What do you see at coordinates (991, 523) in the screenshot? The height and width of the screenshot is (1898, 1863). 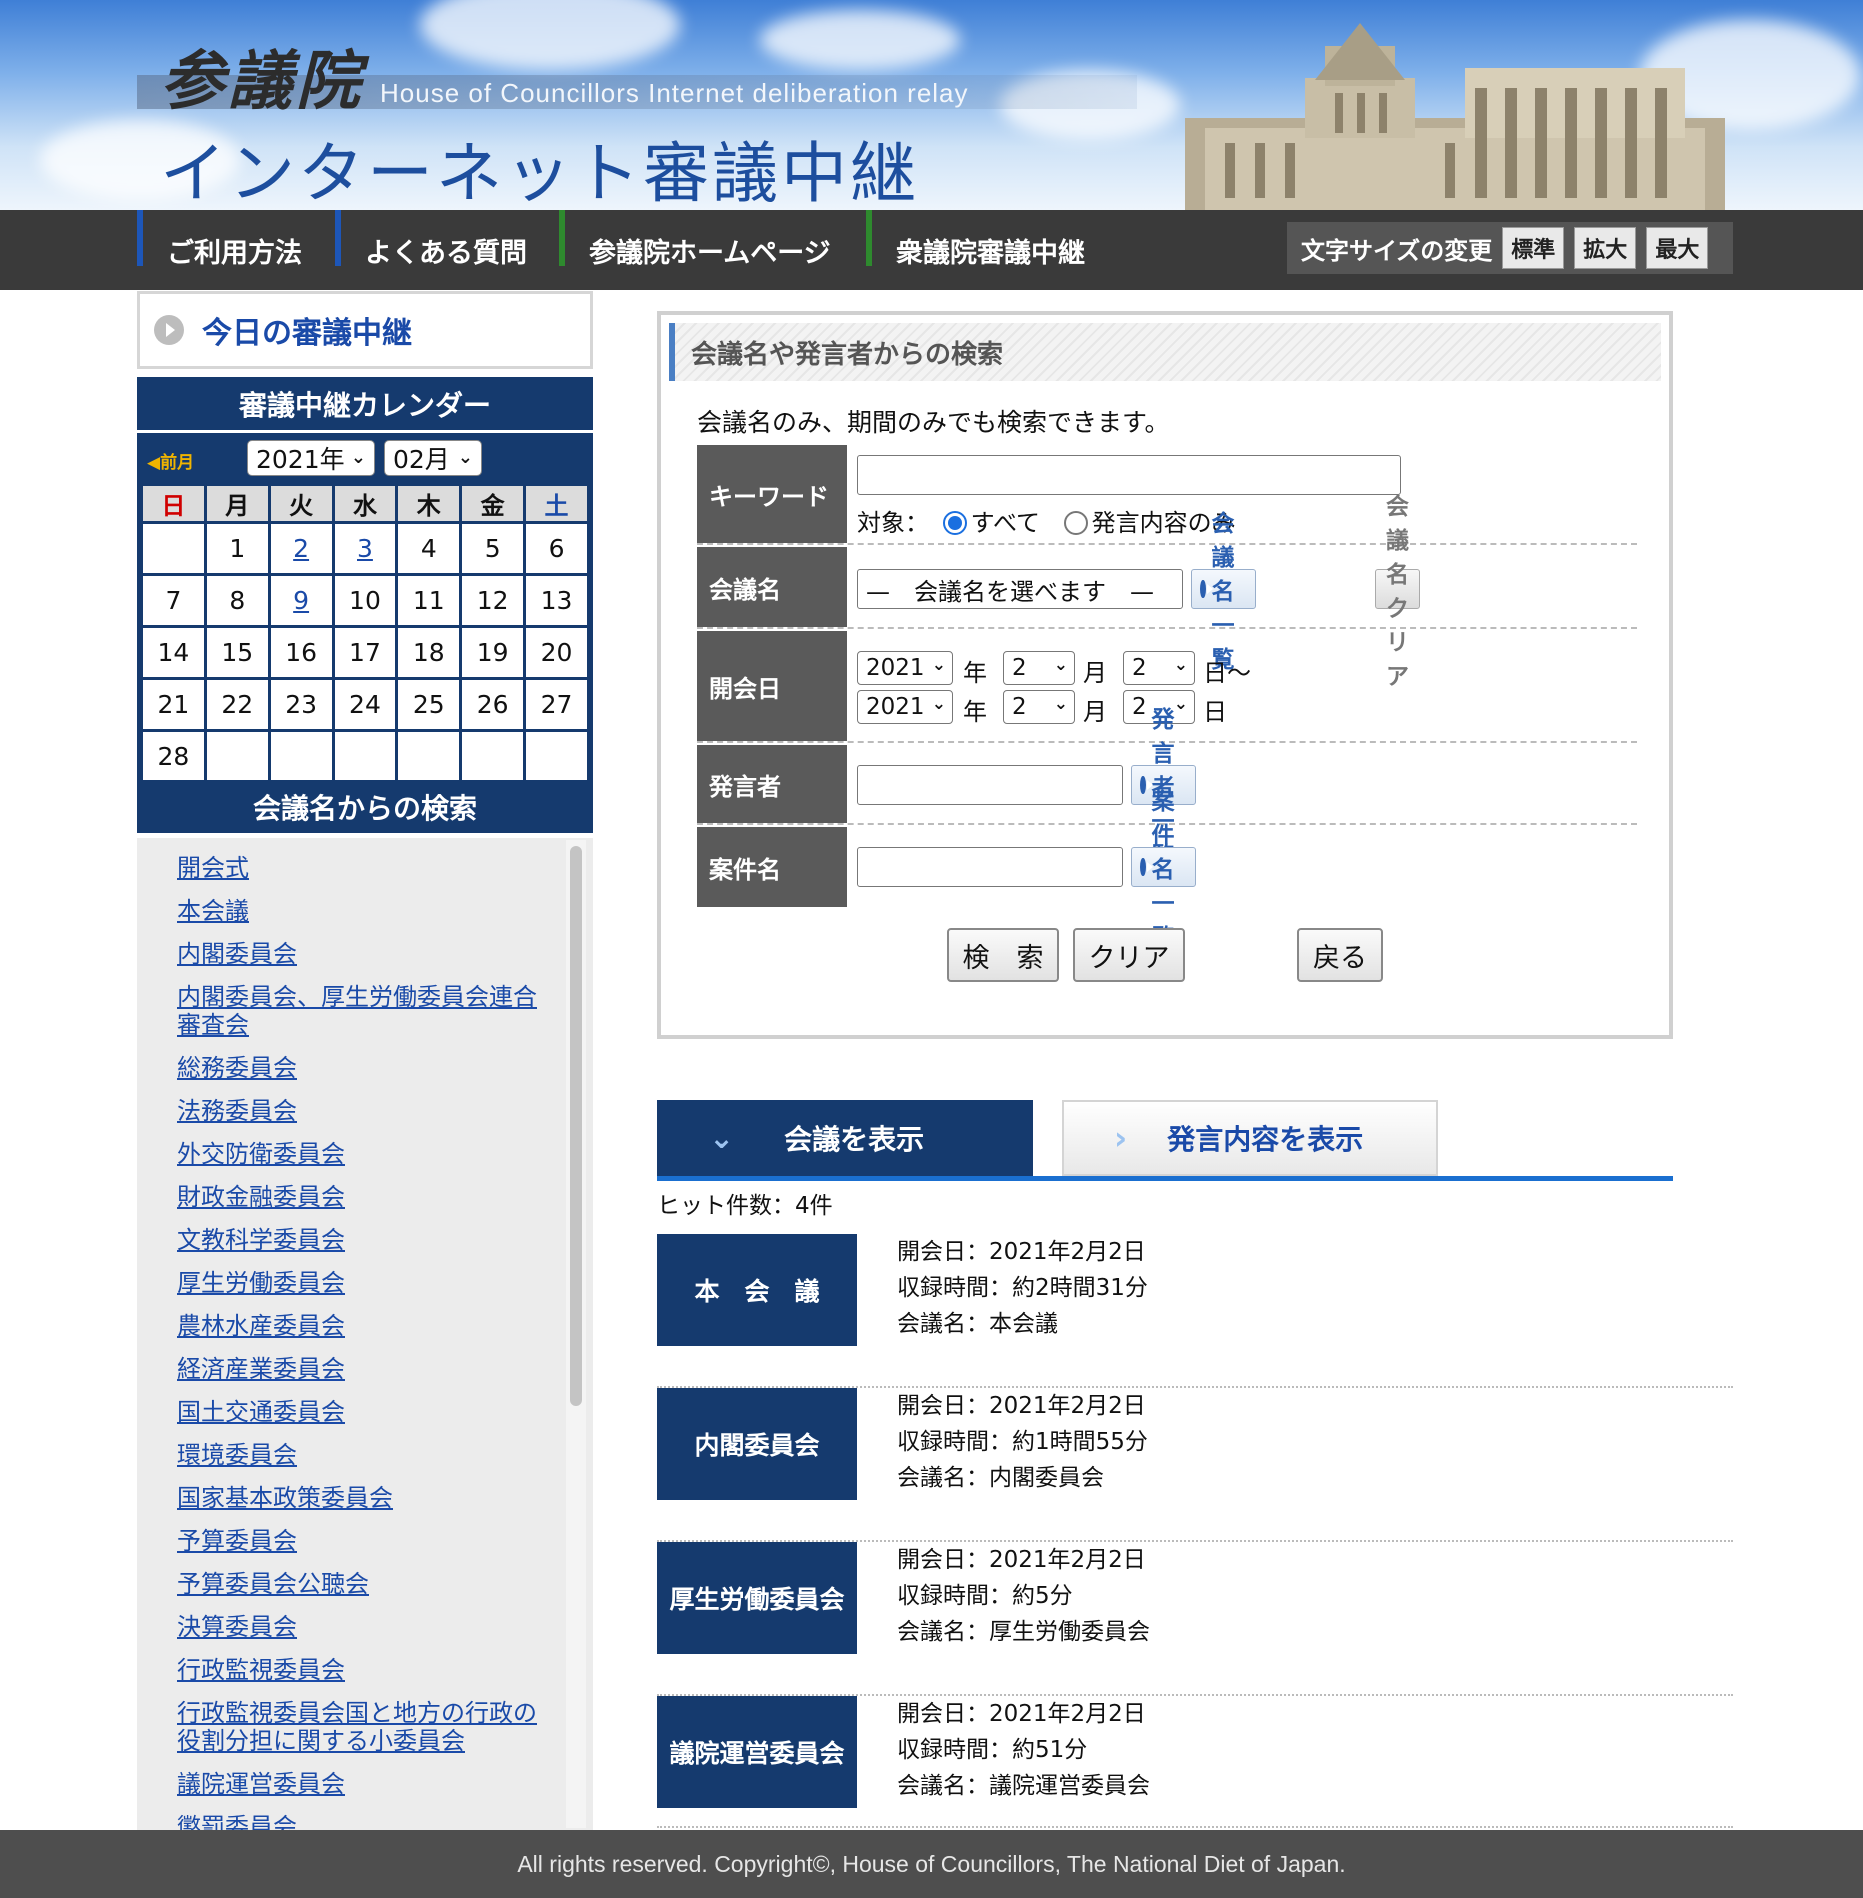 I see `target-all-radio: すべて` at bounding box center [991, 523].